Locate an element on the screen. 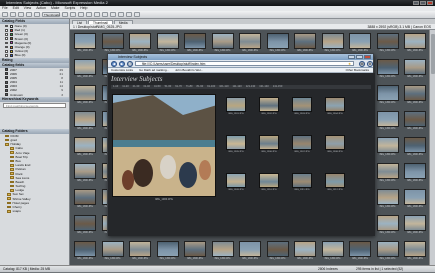 The image size is (435, 273). back-arrow-icon: ◀ is located at coordinates (114, 63).